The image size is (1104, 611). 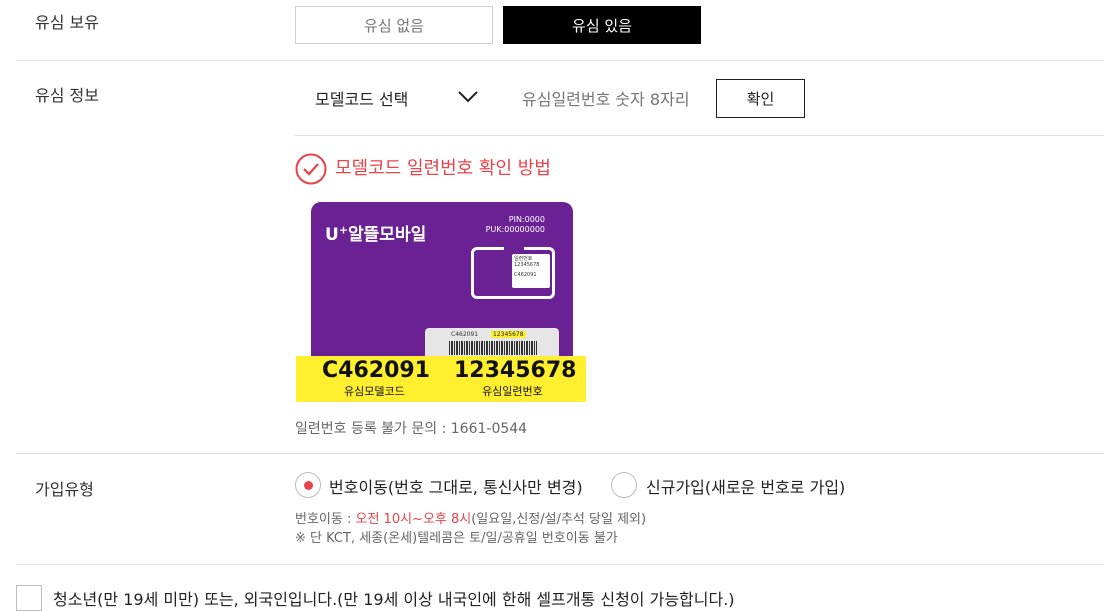 I want to click on code-highlight-bar: C462091 유심모델코드 12345678 유심일련번호, so click(x=441, y=379).